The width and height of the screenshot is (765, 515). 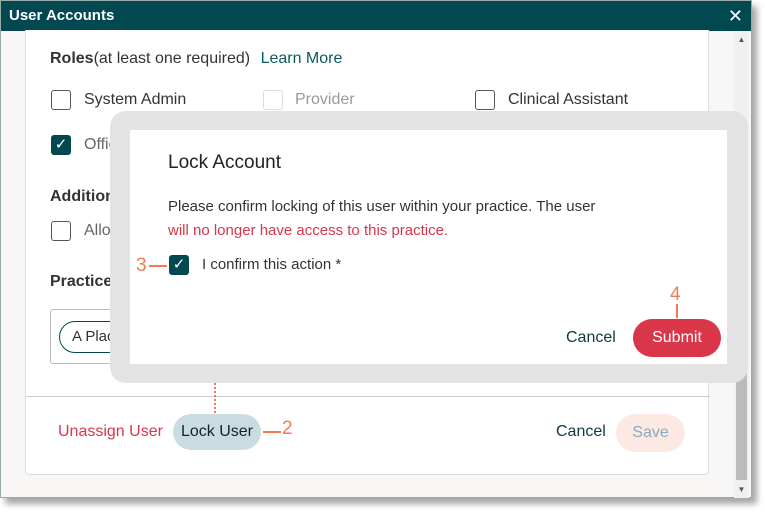 What do you see at coordinates (677, 338) in the screenshot?
I see `submit-button: Submit` at bounding box center [677, 338].